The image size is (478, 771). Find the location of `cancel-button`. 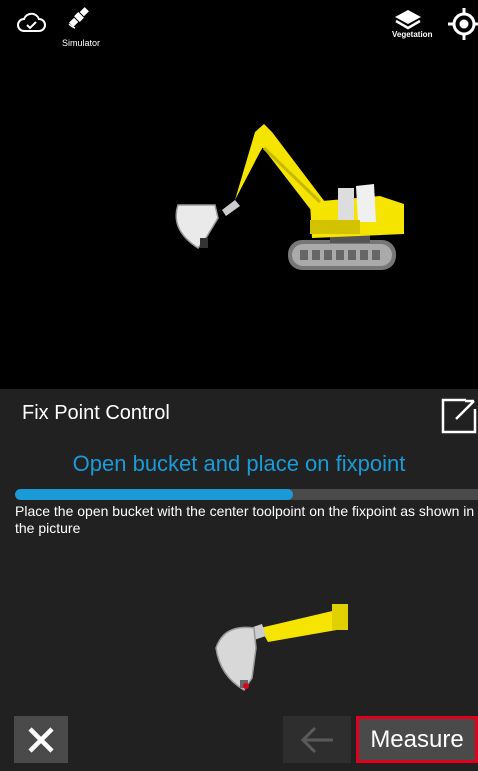

cancel-button is located at coordinates (41, 739).